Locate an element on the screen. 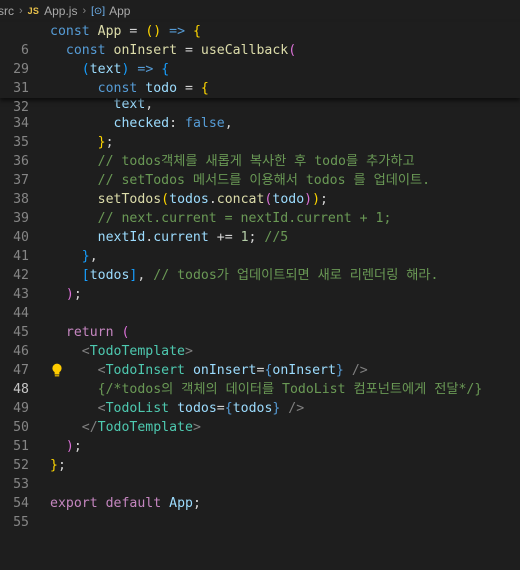 The width and height of the screenshot is (520, 570). code-text: const onInsert = useCallback( is located at coordinates (181, 50).